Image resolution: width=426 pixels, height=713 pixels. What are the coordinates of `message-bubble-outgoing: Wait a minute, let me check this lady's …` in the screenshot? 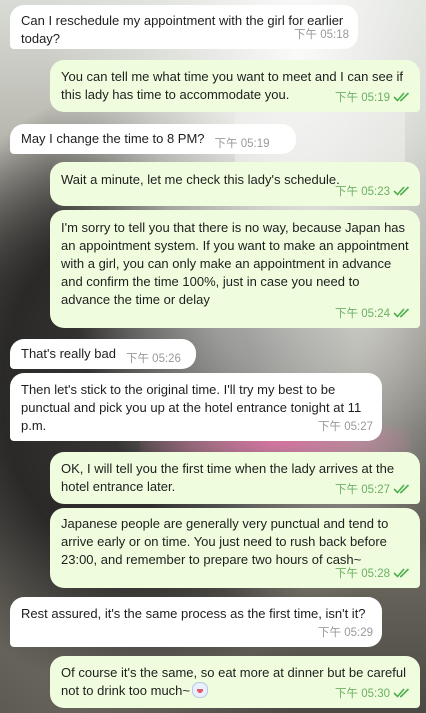 It's located at (235, 184).